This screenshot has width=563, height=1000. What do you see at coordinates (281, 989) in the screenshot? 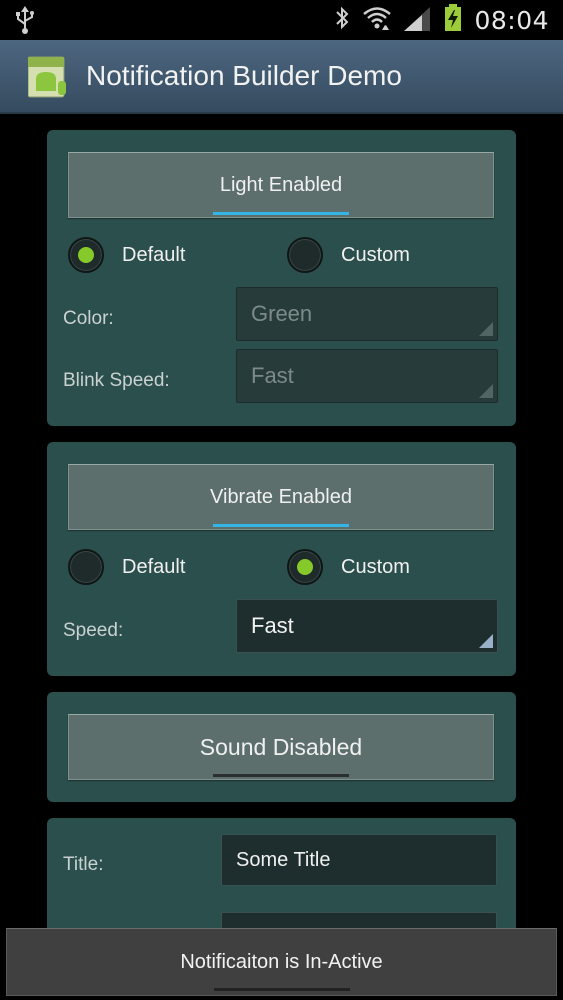
I see `notification-status-indicator` at bounding box center [281, 989].